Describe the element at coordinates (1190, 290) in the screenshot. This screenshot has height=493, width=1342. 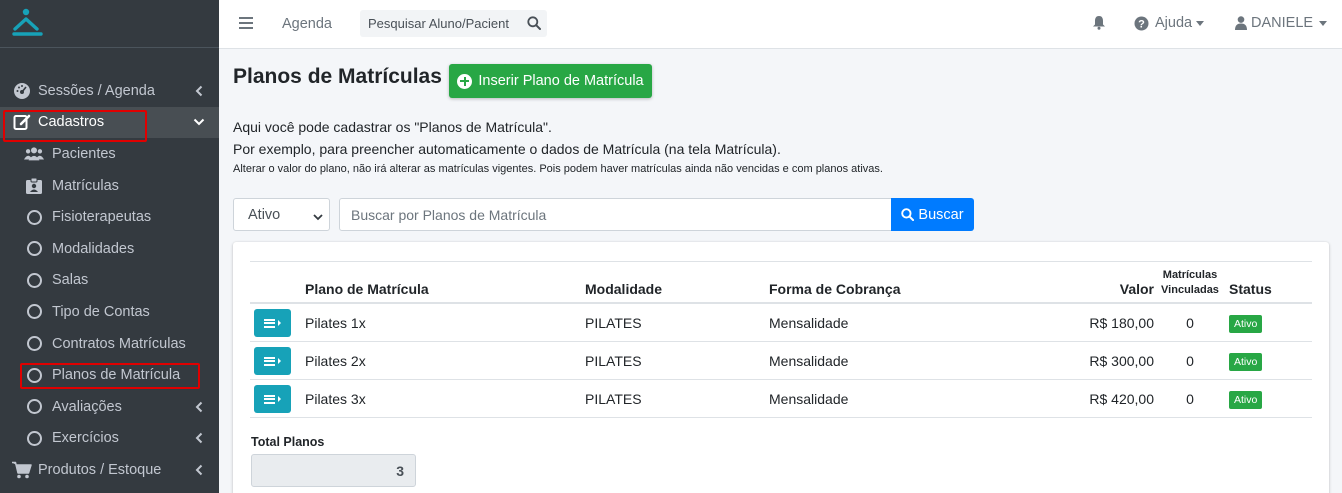
I see `header-linked-line2: Vinculadas` at that location.